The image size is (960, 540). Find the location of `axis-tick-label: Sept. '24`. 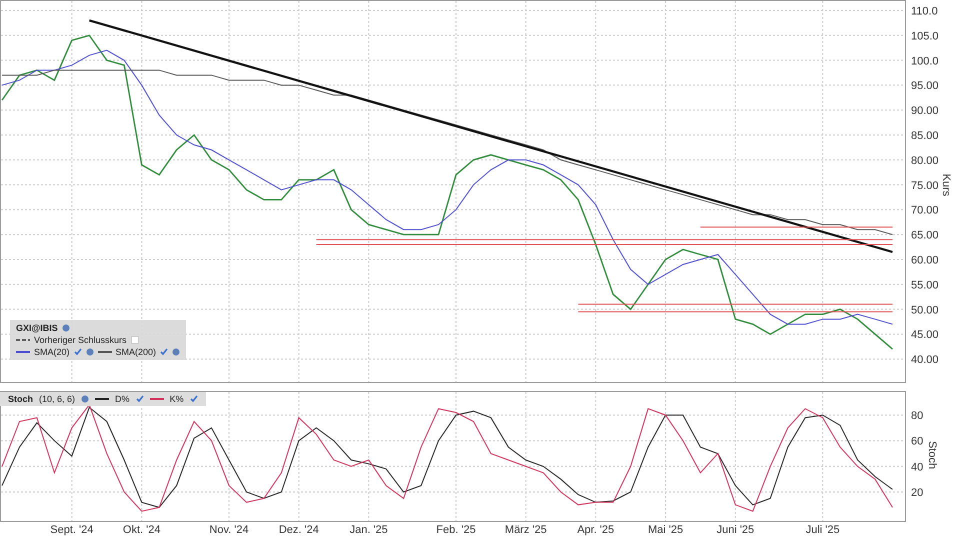

axis-tick-label: Sept. '24 is located at coordinates (72, 530).